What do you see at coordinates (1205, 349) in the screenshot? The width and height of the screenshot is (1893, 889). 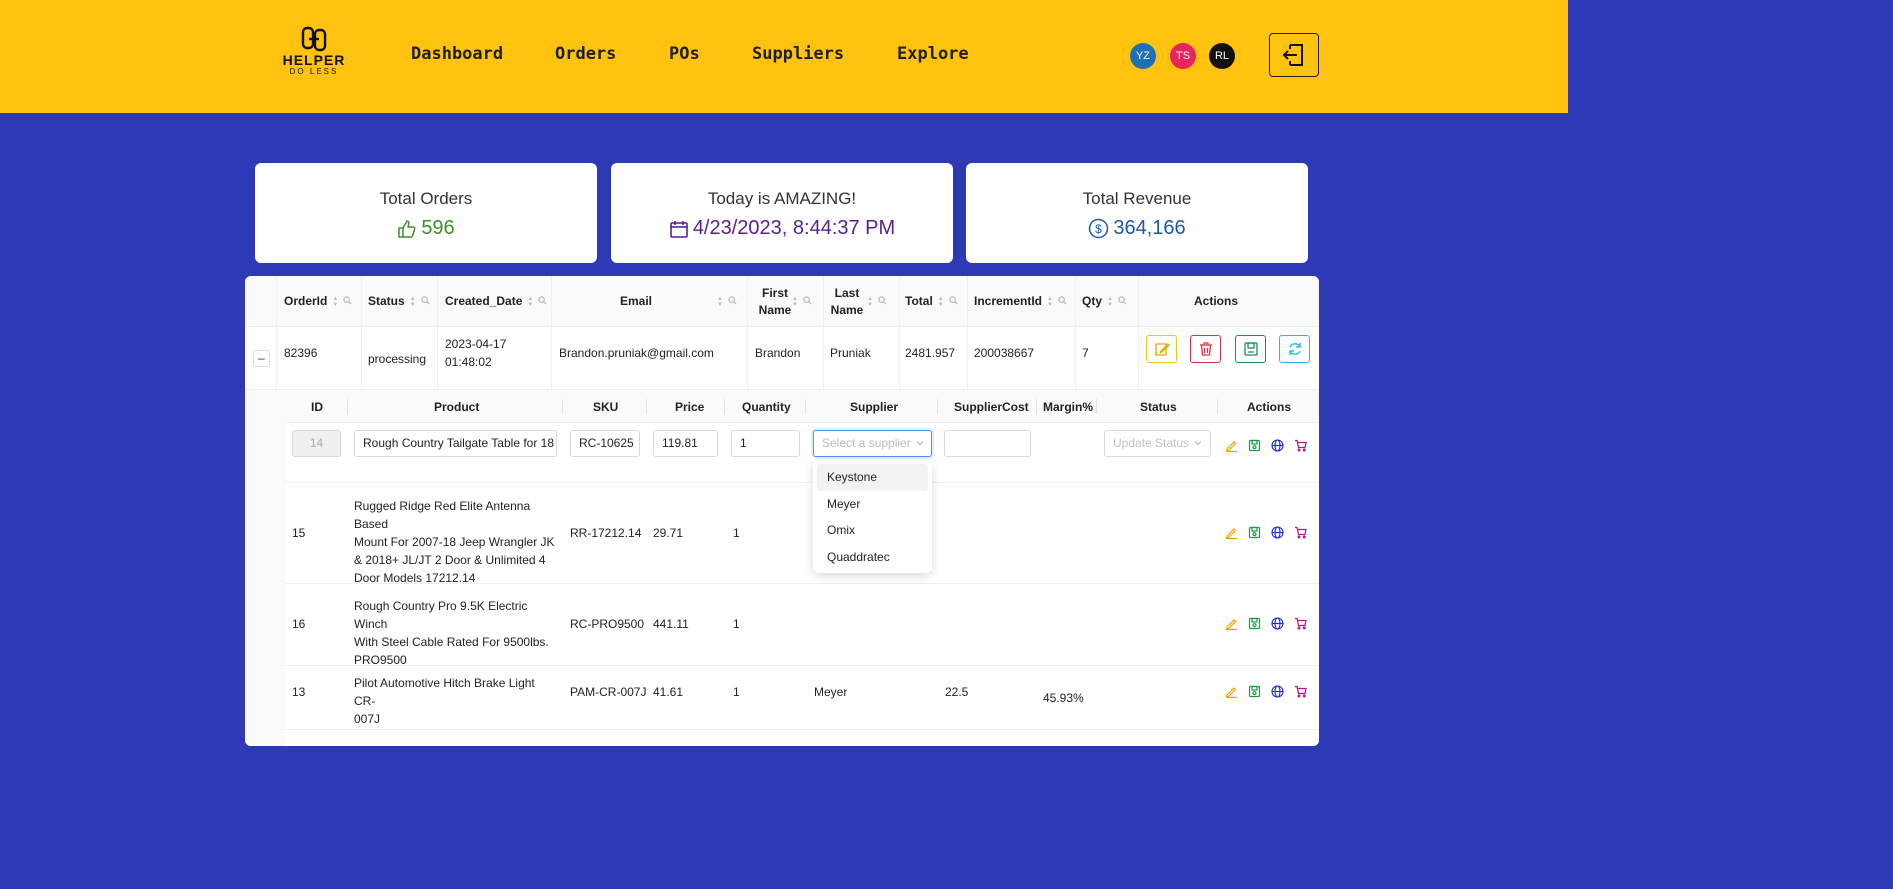 I see `delete-order-button` at bounding box center [1205, 349].